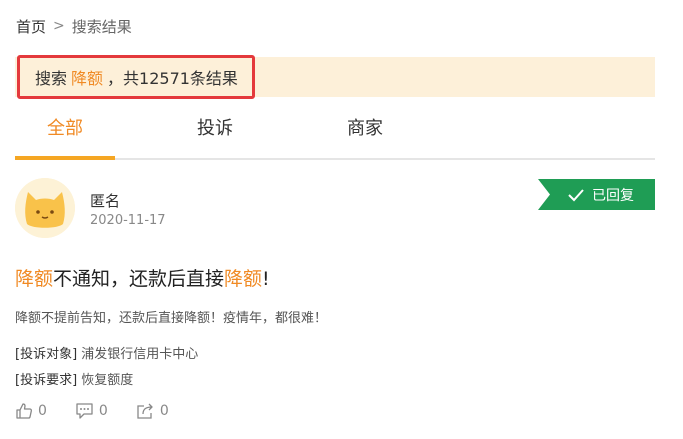 The width and height of the screenshot is (683, 439). I want to click on like-count: 0, so click(42, 411).